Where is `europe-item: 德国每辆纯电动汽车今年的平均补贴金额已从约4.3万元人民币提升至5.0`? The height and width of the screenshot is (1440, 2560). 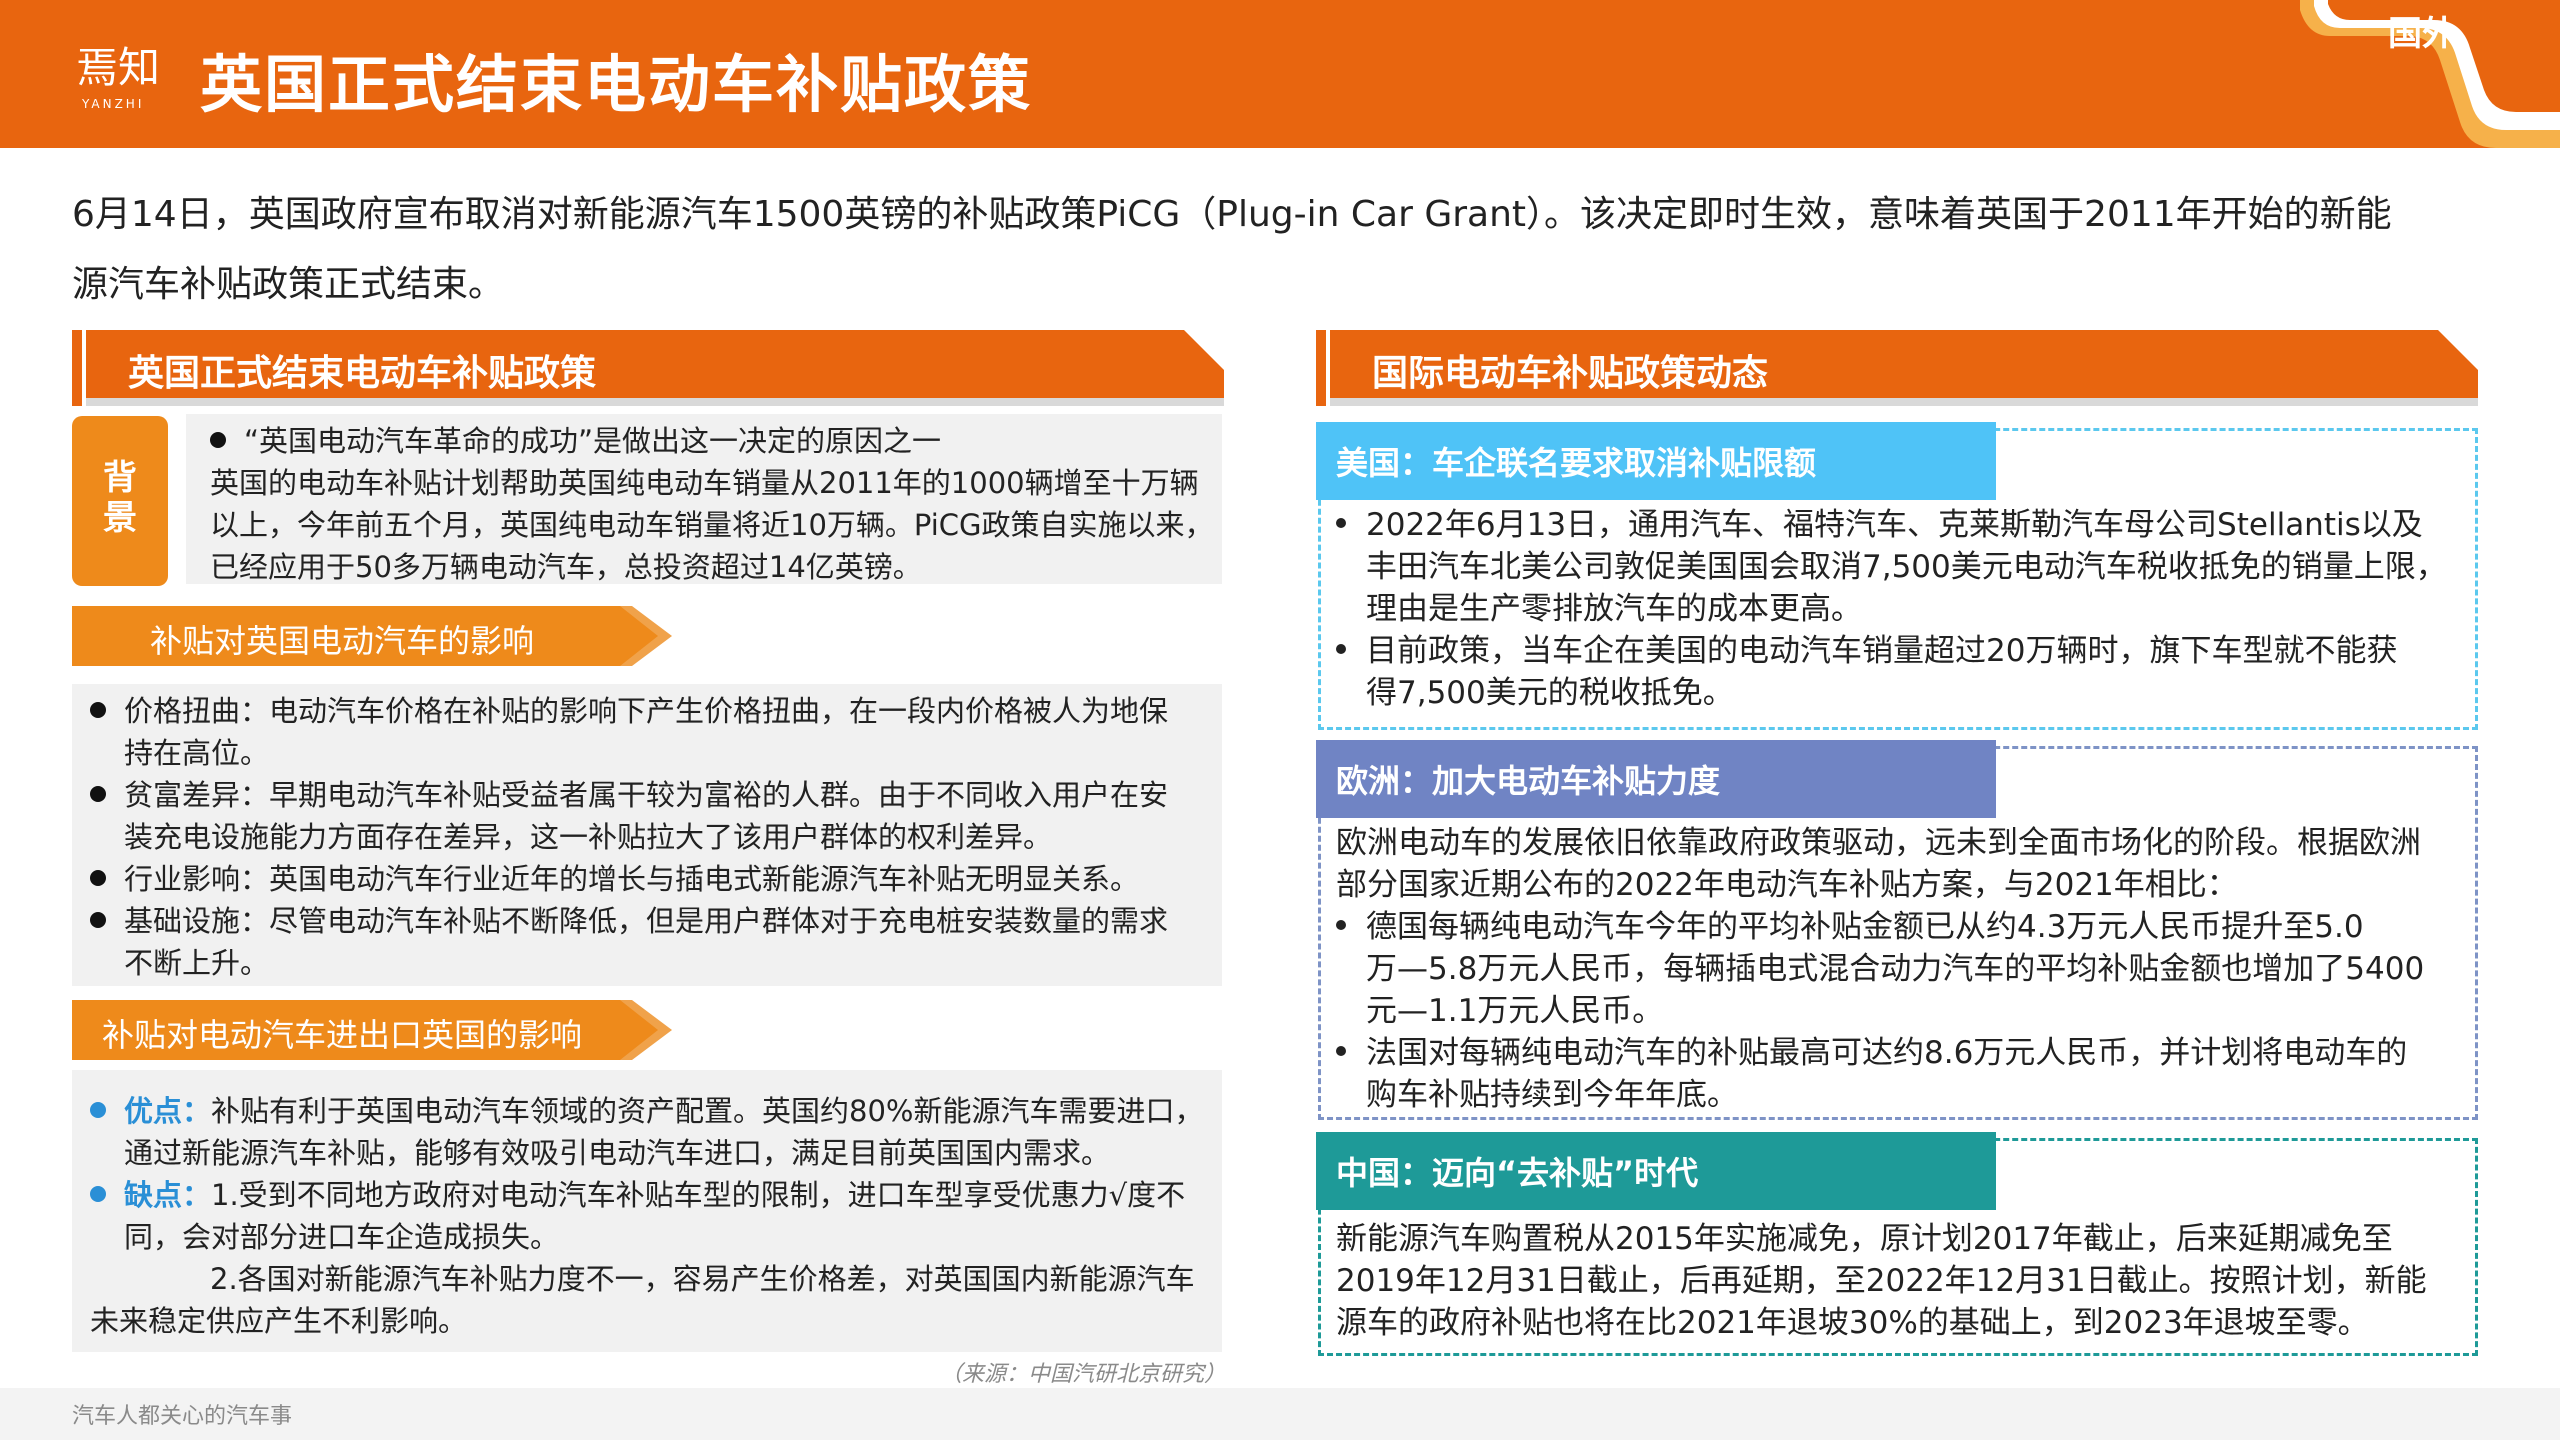
europe-item: 德国每辆纯电动汽车今年的平均补贴金额已从约4.3万元人民币提升至5.0 is located at coordinates (1896, 927).